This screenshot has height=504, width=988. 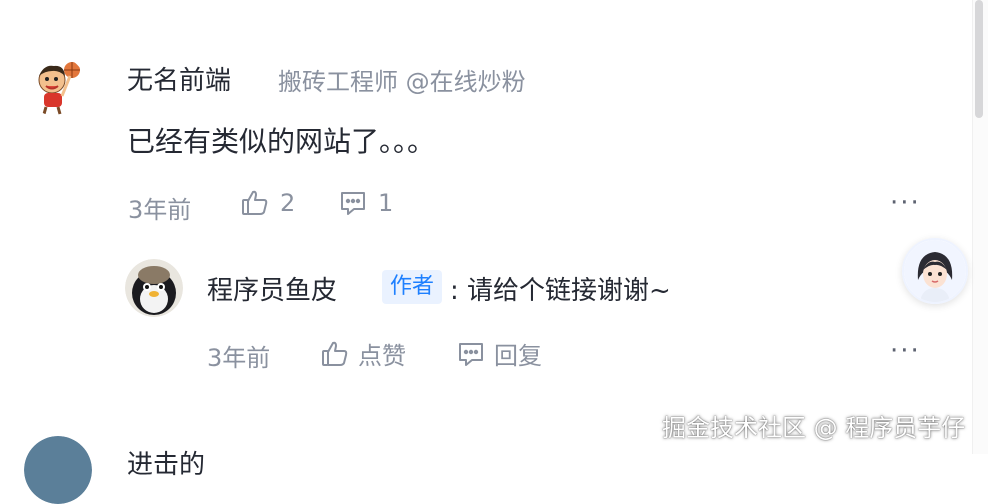 I want to click on like-button: 点赞, so click(x=363, y=353).